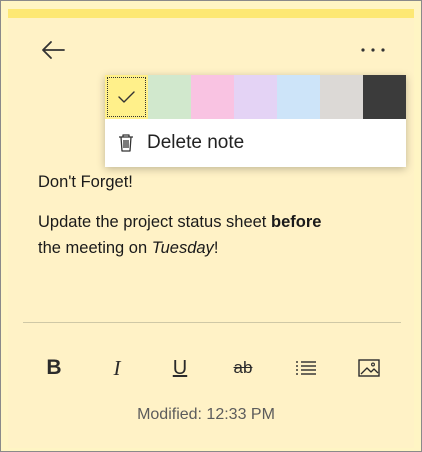 The height and width of the screenshot is (452, 422). Describe the element at coordinates (182, 248) in the screenshot. I see `note-italic-text: Tuesday` at that location.